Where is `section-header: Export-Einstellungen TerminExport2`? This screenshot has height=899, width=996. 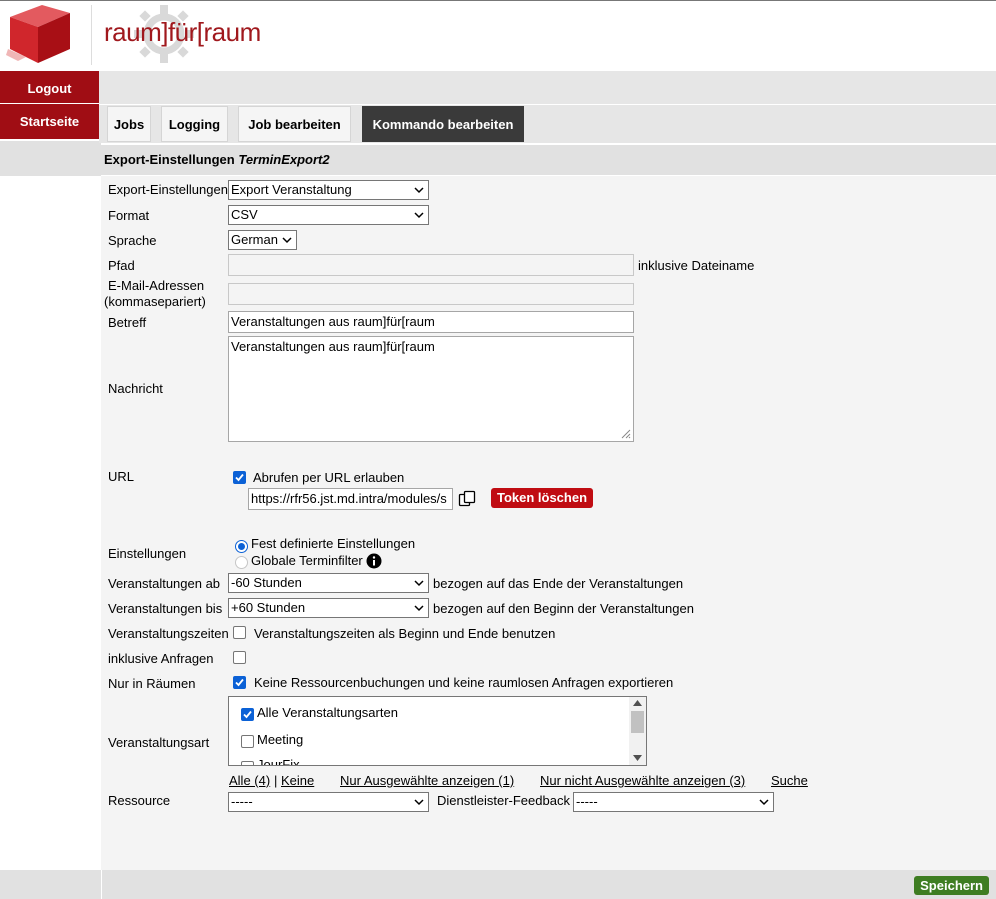
section-header: Export-Einstellungen TerminExport2 is located at coordinates (548, 160).